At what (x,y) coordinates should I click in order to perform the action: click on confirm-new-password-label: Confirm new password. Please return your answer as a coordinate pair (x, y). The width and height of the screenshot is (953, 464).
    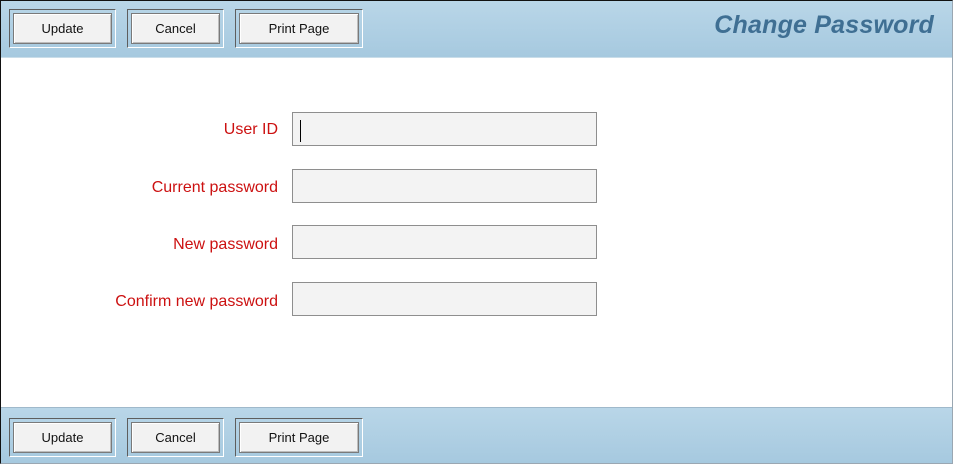
    Looking at the image, I should click on (196, 301).